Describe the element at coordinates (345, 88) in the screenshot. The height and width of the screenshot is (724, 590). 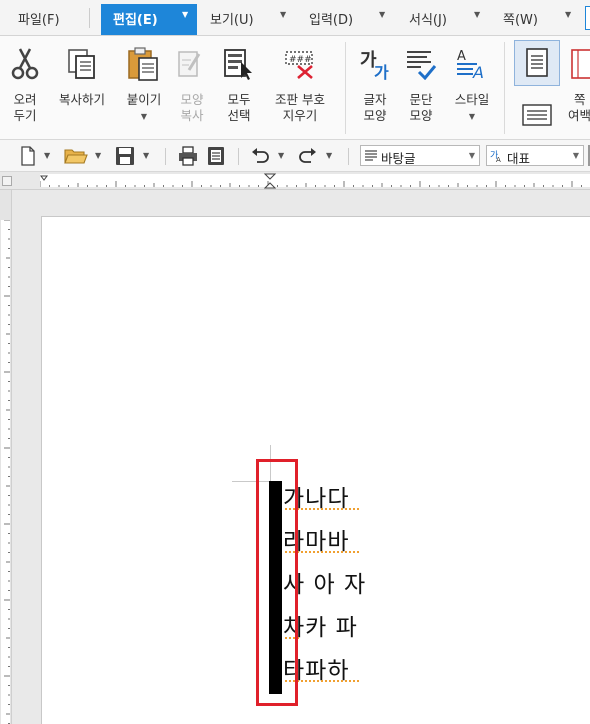
I see `ribbon-separator` at that location.